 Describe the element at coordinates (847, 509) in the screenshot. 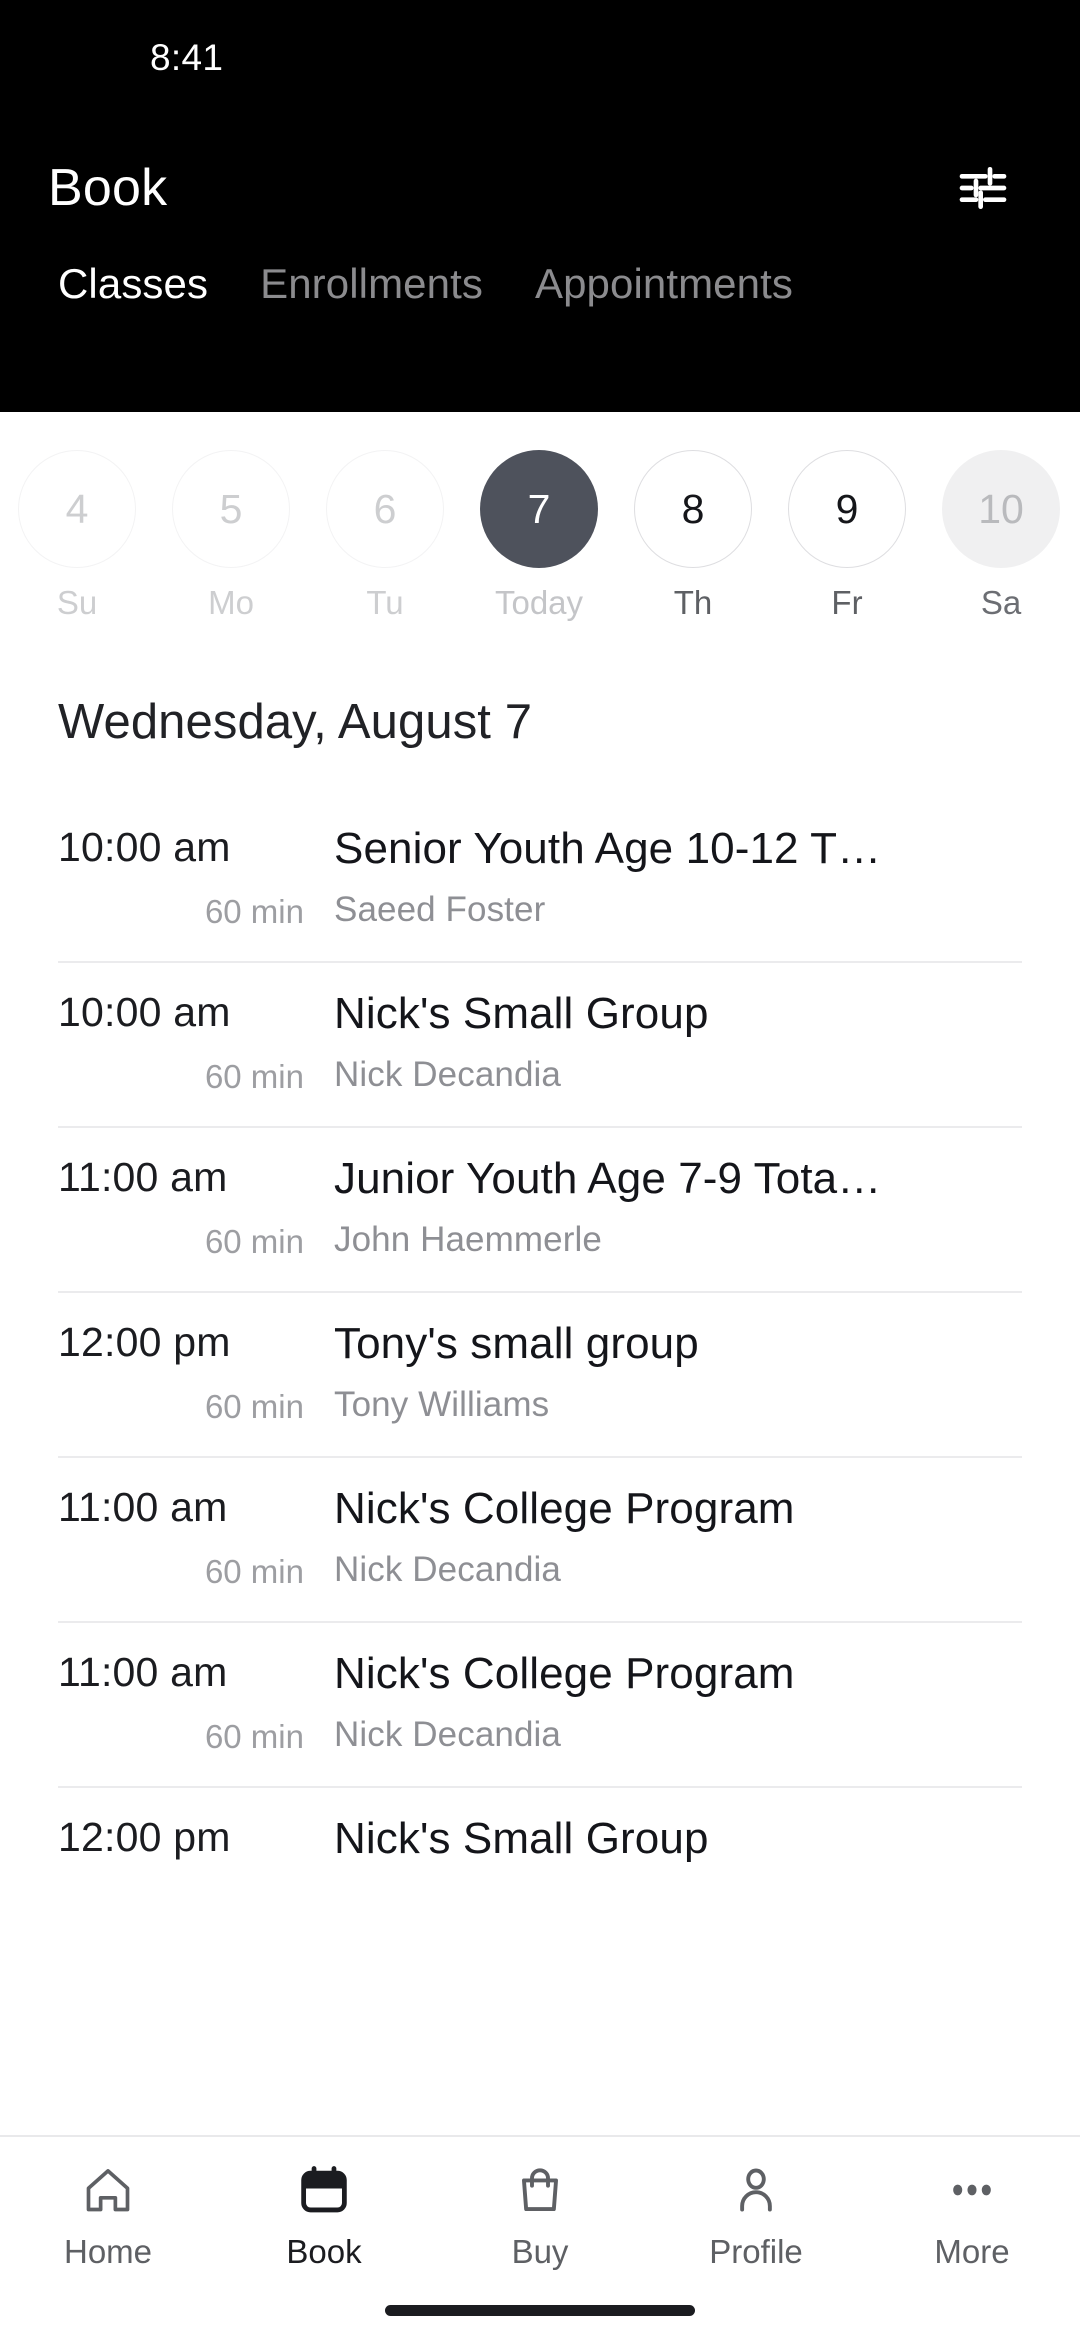

I see `date-circle: 9` at that location.